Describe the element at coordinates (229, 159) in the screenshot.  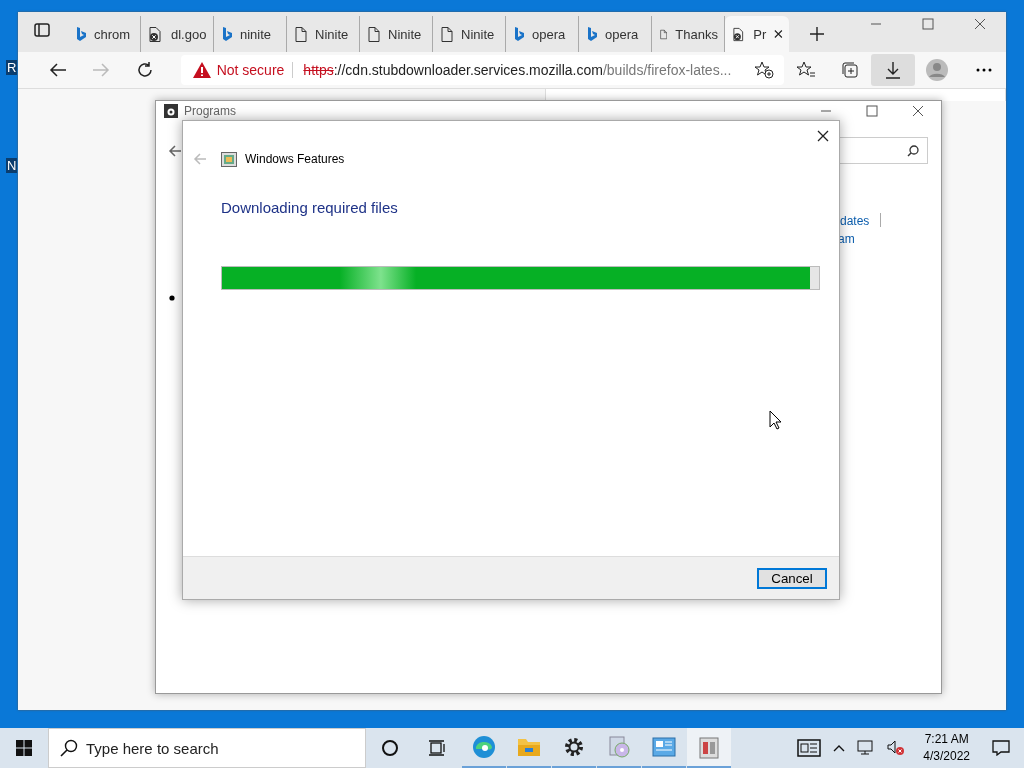
I see `windows-features-icon` at that location.